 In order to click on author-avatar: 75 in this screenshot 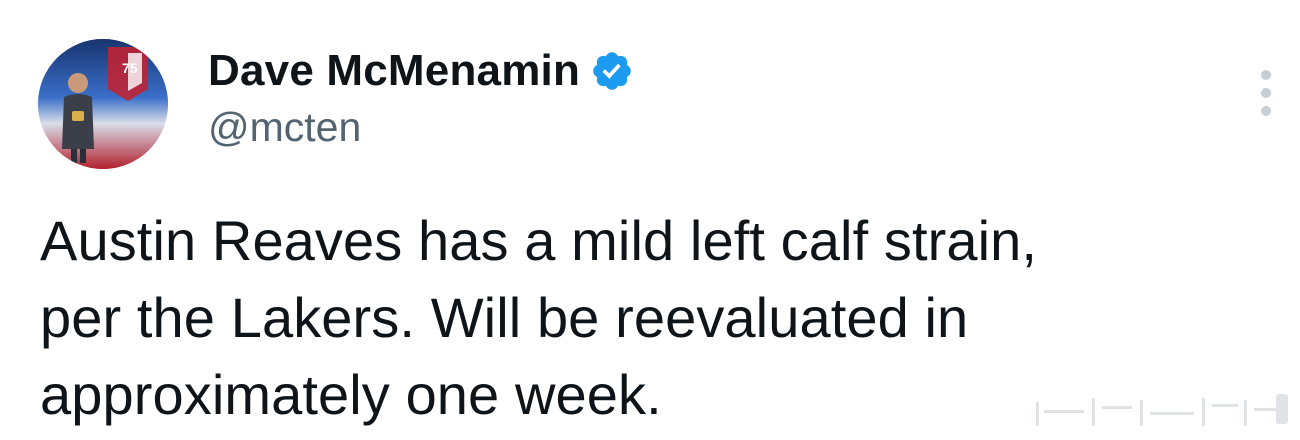, I will do `click(103, 104)`.